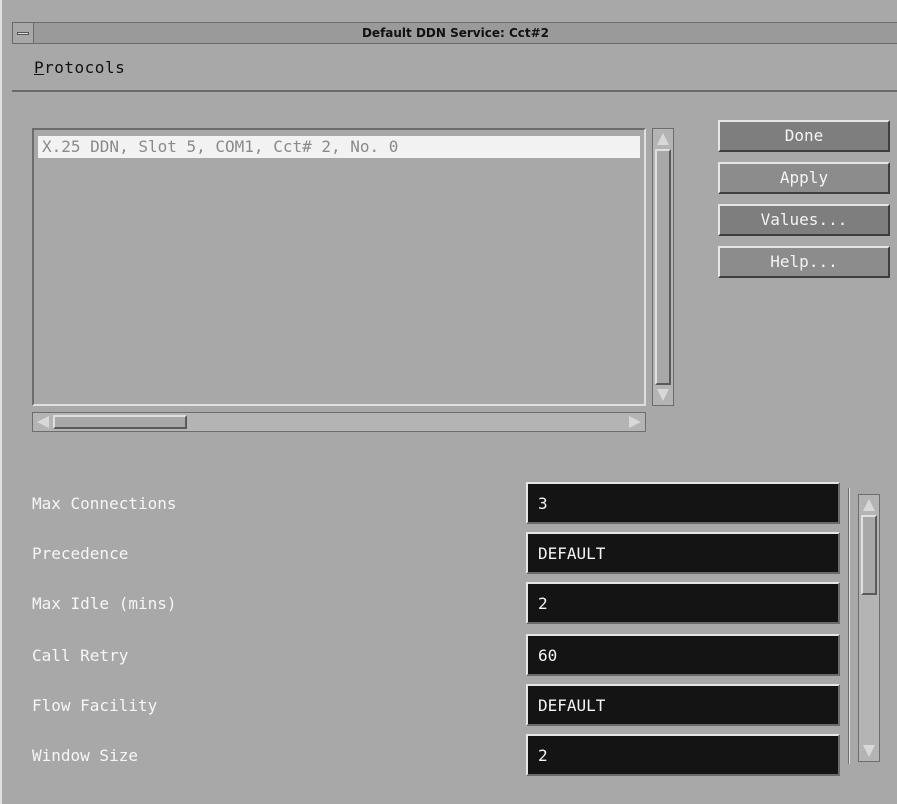 Image resolution: width=897 pixels, height=804 pixels. What do you see at coordinates (454, 69) in the screenshot?
I see `menu-bar: Protocols` at bounding box center [454, 69].